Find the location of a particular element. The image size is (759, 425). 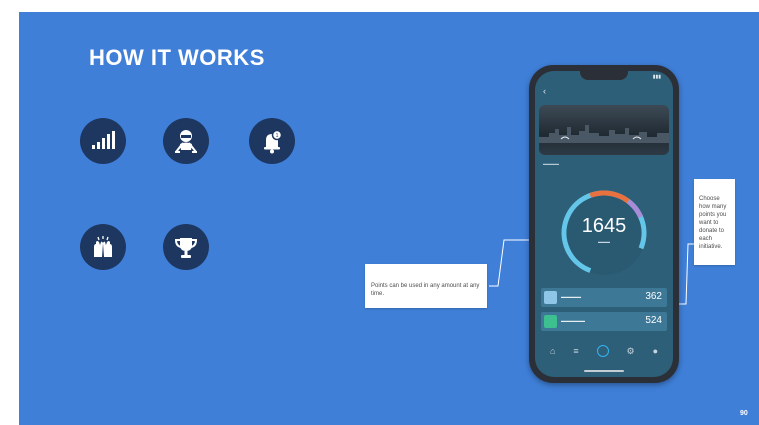

initiative-label-bar: ▬▬▬▬▬ is located at coordinates (571, 296).